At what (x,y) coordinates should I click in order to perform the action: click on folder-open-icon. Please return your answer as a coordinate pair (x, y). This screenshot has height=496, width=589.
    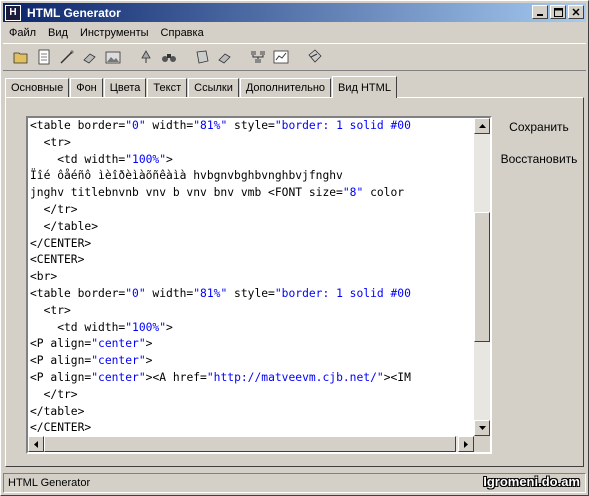
    Looking at the image, I should click on (20, 57).